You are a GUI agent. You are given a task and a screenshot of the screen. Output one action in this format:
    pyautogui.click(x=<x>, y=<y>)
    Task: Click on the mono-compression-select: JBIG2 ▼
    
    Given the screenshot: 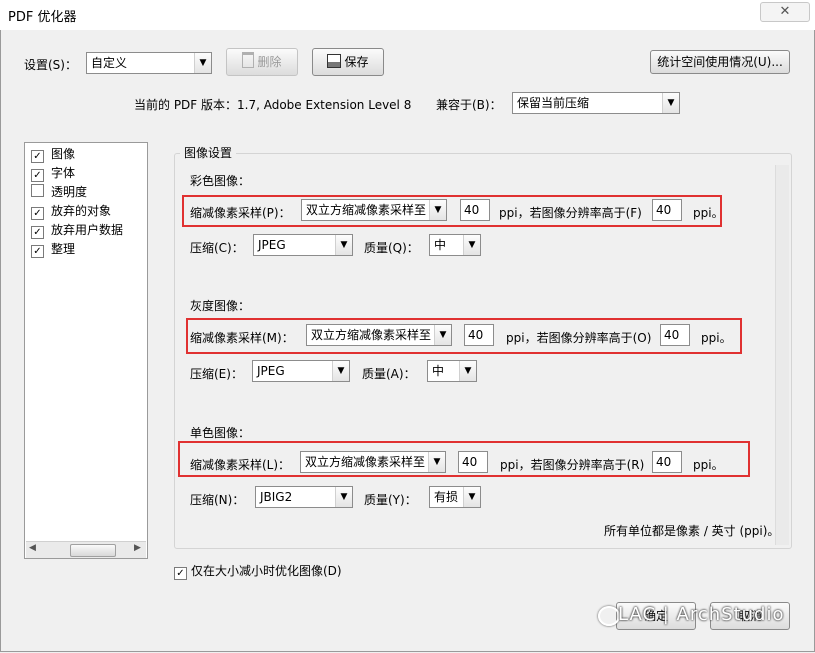 What is the action you would take?
    pyautogui.click(x=304, y=497)
    